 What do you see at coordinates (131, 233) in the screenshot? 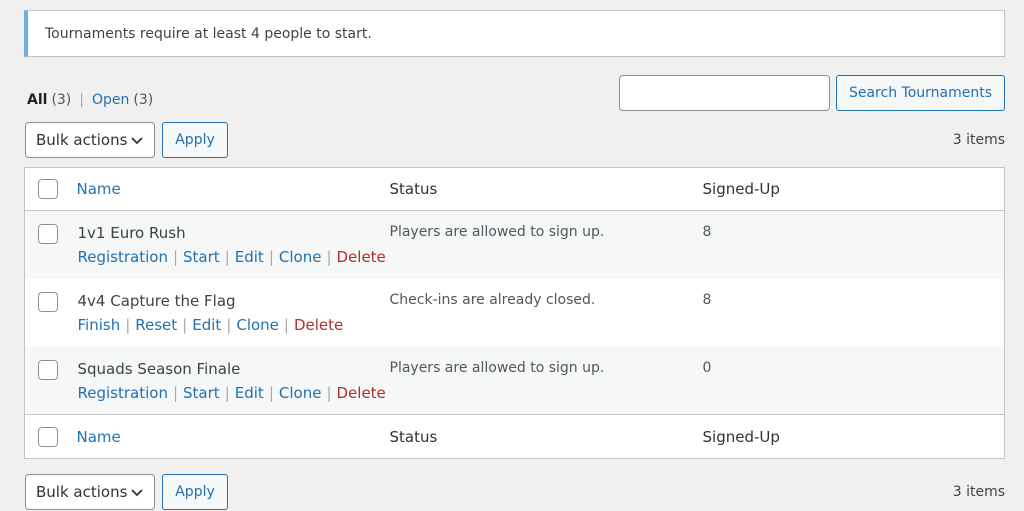
I see `tournament-title: 1v1 Euro Rush` at bounding box center [131, 233].